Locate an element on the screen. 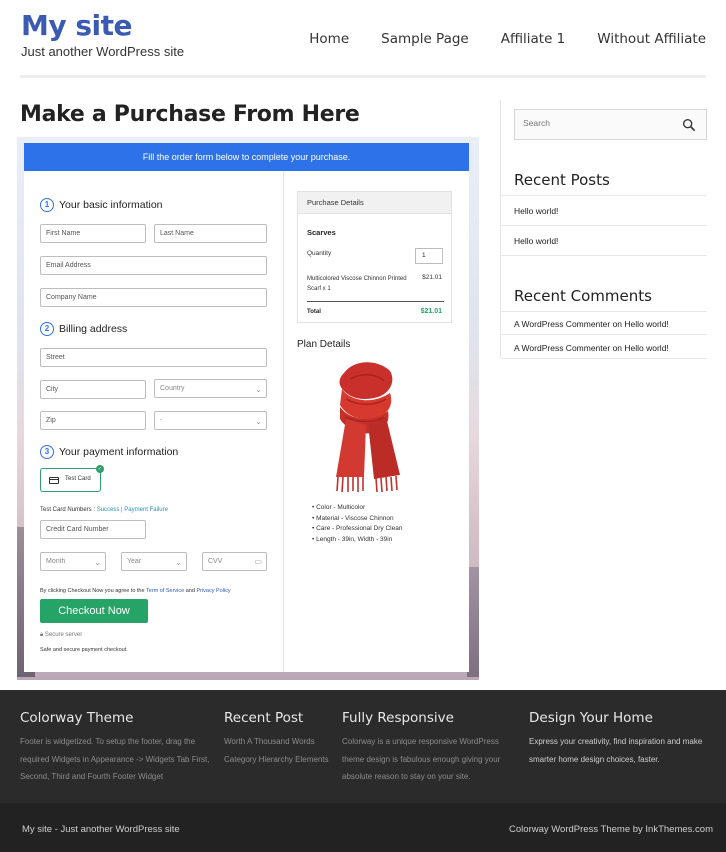  nav-affiliate-1: Affiliate 1 is located at coordinates (533, 39).